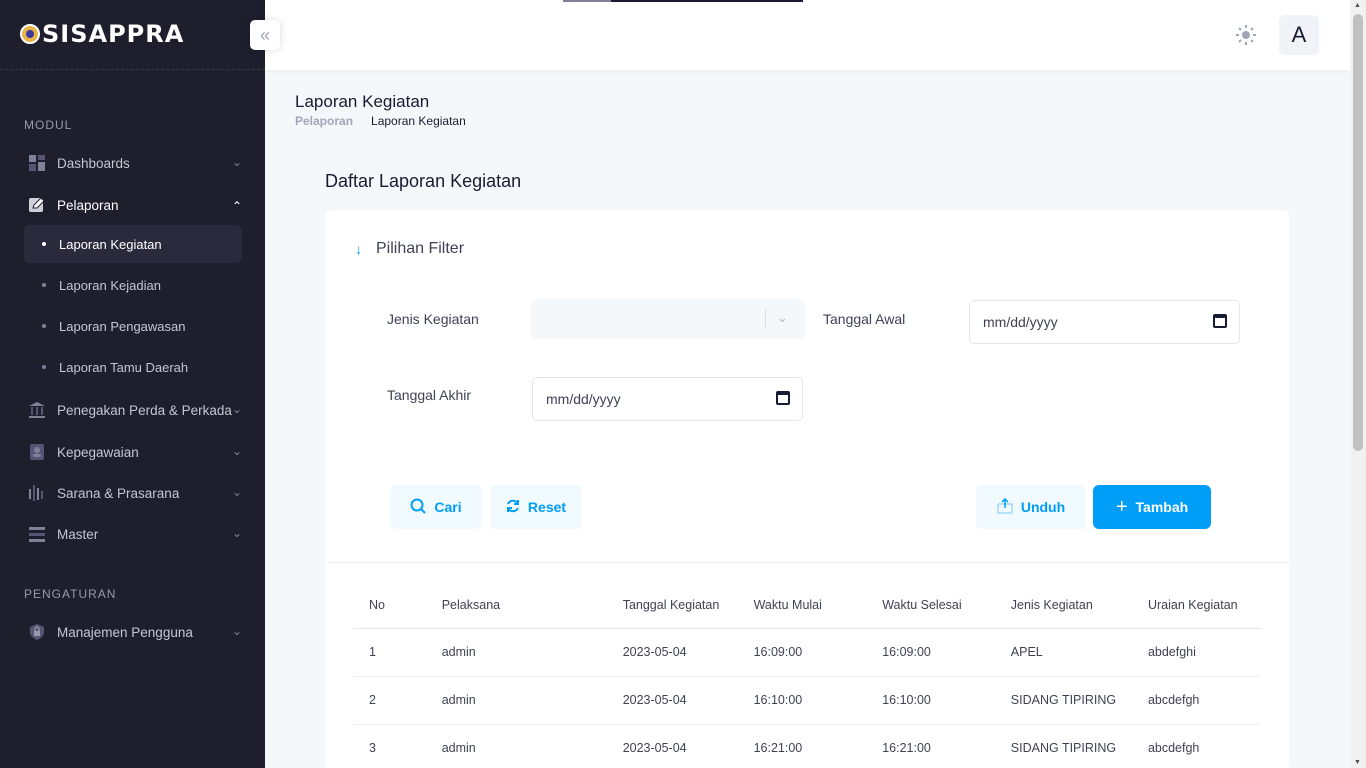 This screenshot has height=768, width=1366. Describe the element at coordinates (48, 125) in the screenshot. I see `section-modul: MODUL` at that location.